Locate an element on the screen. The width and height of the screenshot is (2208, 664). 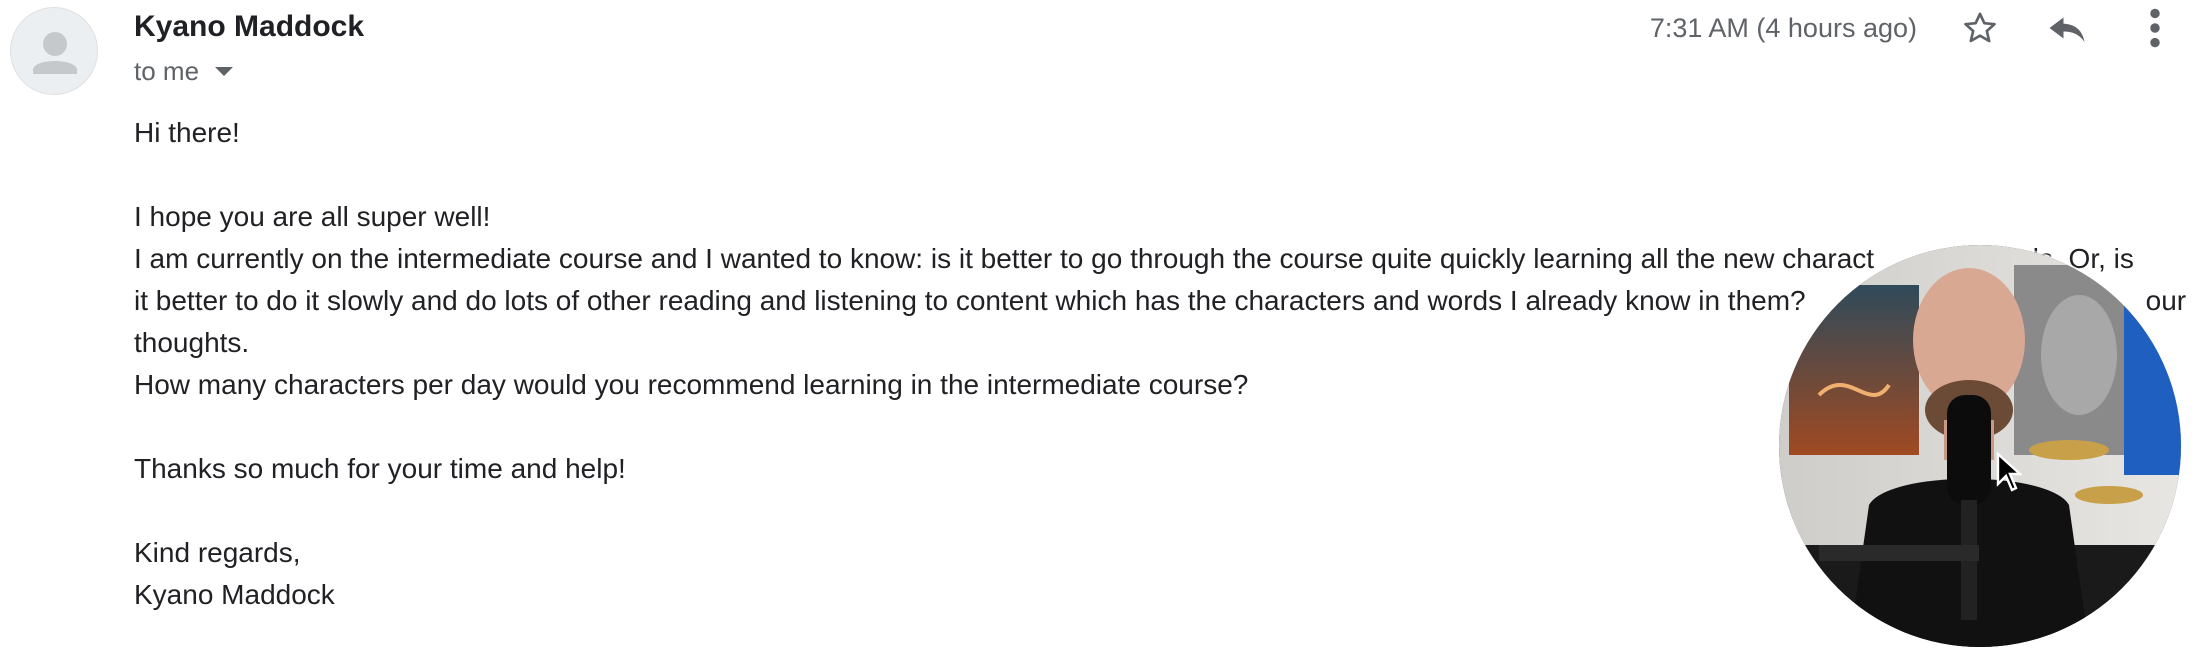
reply-button is located at coordinates (2067, 28).